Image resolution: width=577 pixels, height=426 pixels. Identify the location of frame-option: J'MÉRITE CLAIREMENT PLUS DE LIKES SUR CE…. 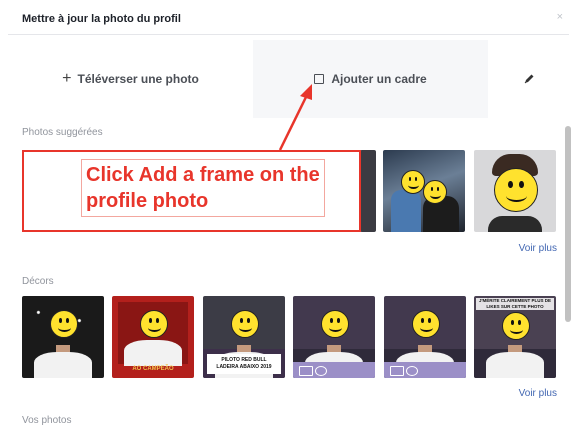
(515, 337).